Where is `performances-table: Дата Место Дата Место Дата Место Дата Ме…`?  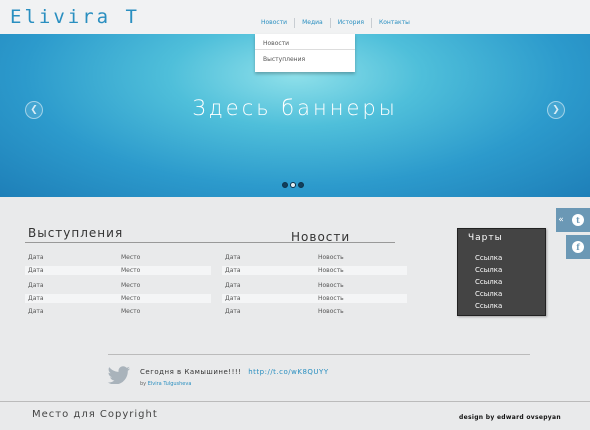 performances-table: Дата Место Дата Место Дата Место Дата Ме… is located at coordinates (118, 286).